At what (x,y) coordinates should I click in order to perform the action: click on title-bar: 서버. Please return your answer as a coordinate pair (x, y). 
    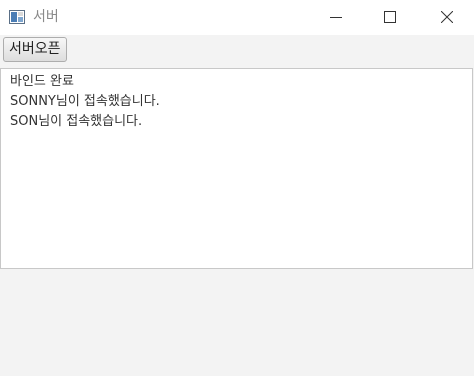
    Looking at the image, I should click on (237, 17).